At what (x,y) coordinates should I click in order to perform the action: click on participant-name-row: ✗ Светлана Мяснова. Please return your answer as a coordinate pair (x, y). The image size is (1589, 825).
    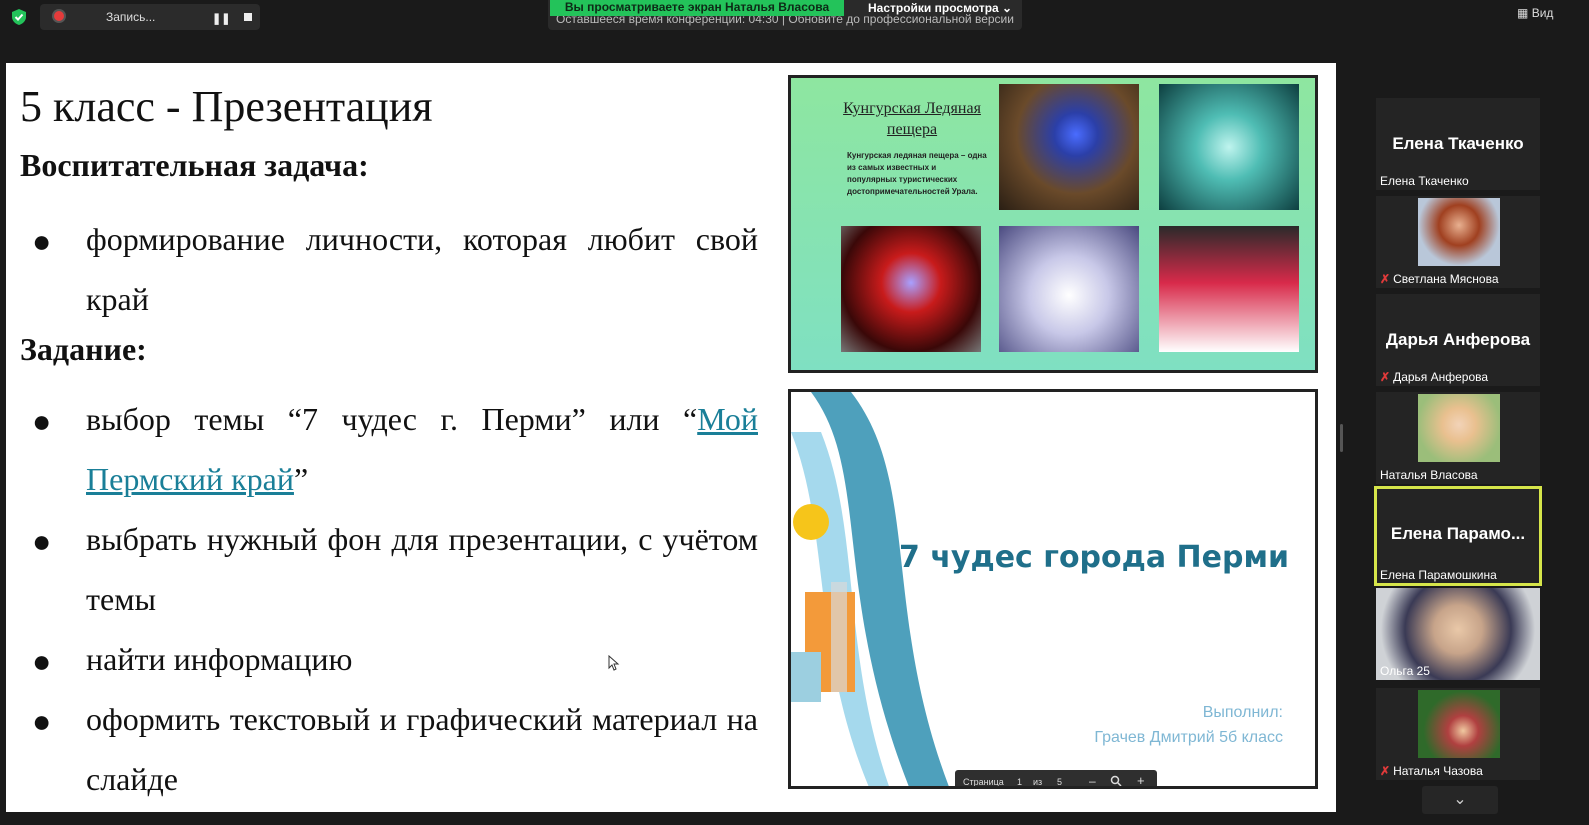
    Looking at the image, I should click on (1439, 279).